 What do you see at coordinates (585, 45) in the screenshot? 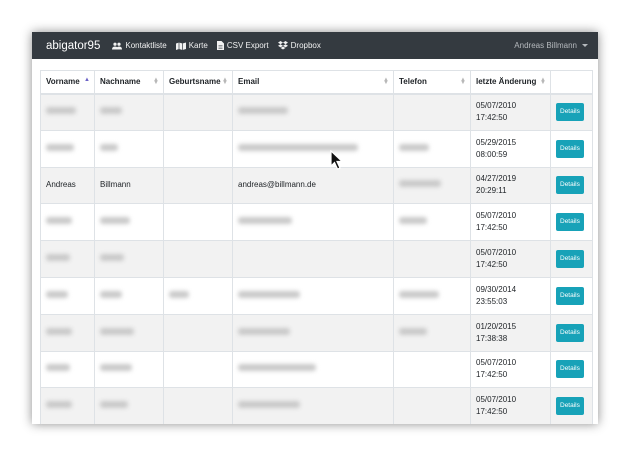
I see `chevron-down-icon` at bounding box center [585, 45].